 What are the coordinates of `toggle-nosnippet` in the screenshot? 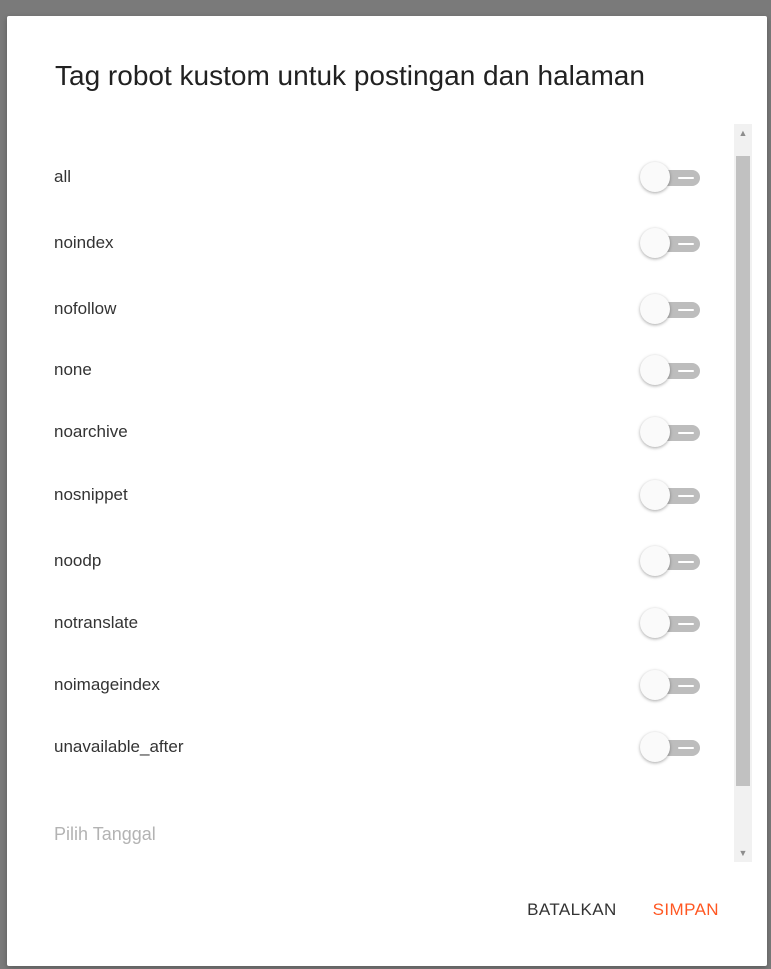 It's located at (671, 495).